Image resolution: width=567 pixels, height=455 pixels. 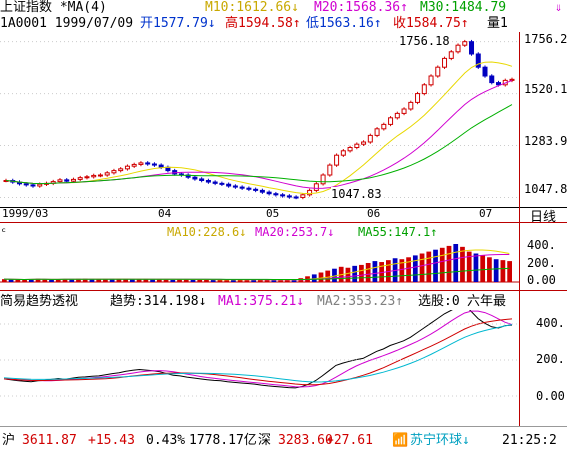 What do you see at coordinates (519, 229) in the screenshot?
I see `right-axis-line` at bounding box center [519, 229].